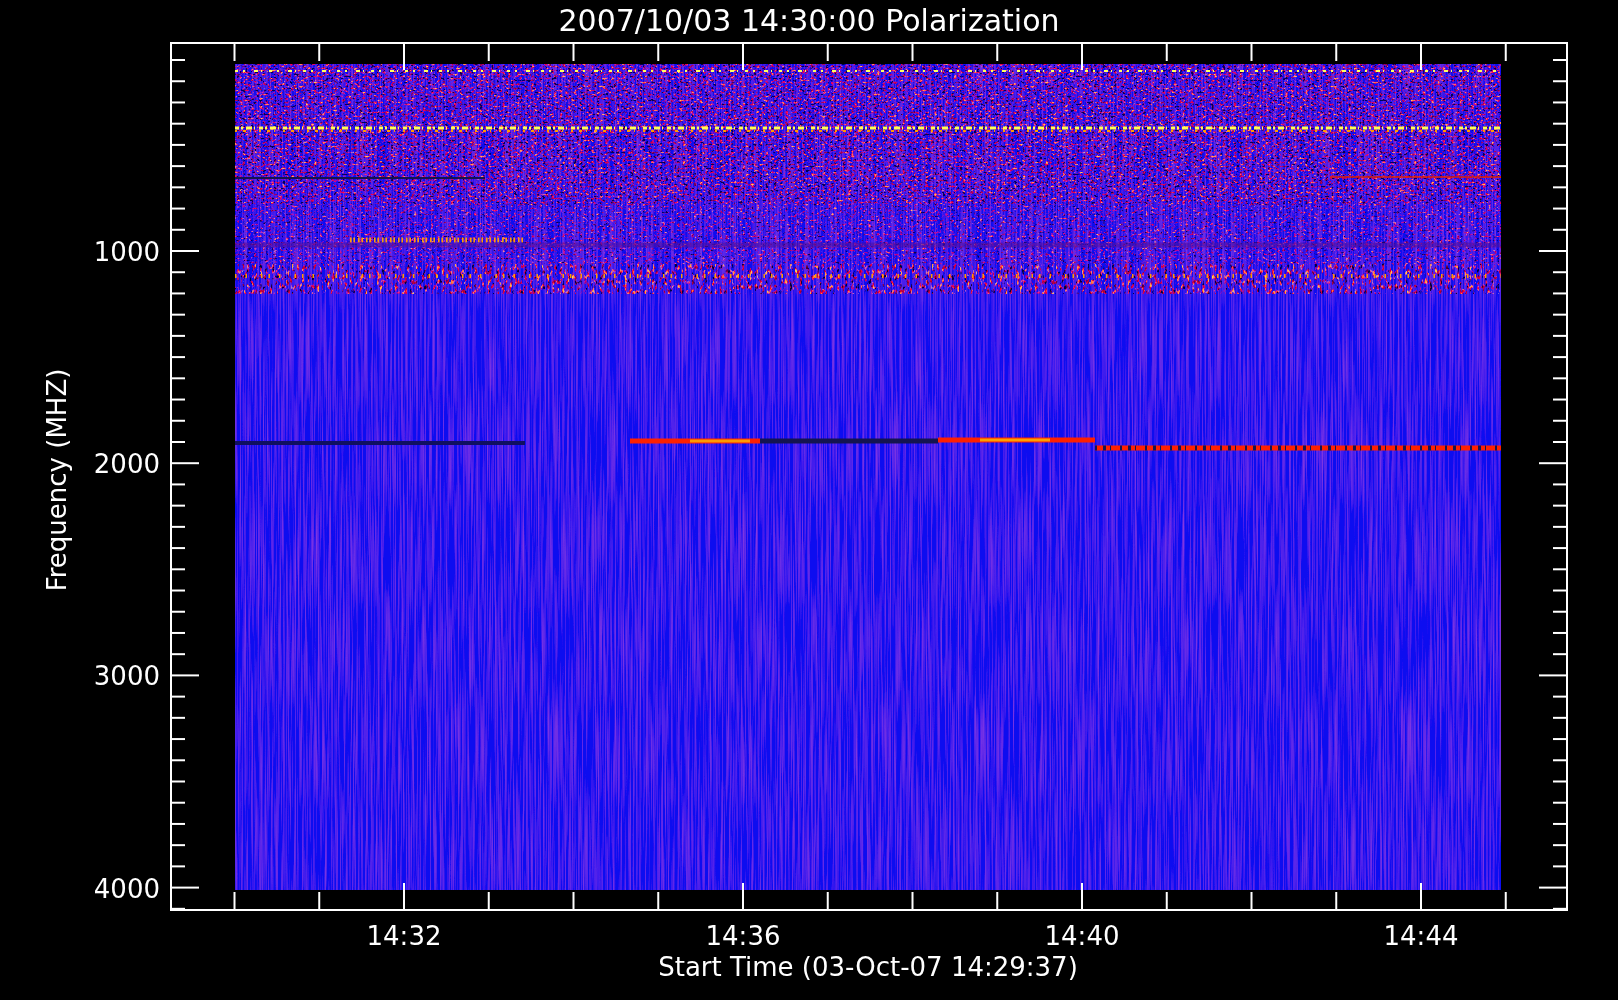  I want to click on tick-label: 14:36, so click(743, 936).